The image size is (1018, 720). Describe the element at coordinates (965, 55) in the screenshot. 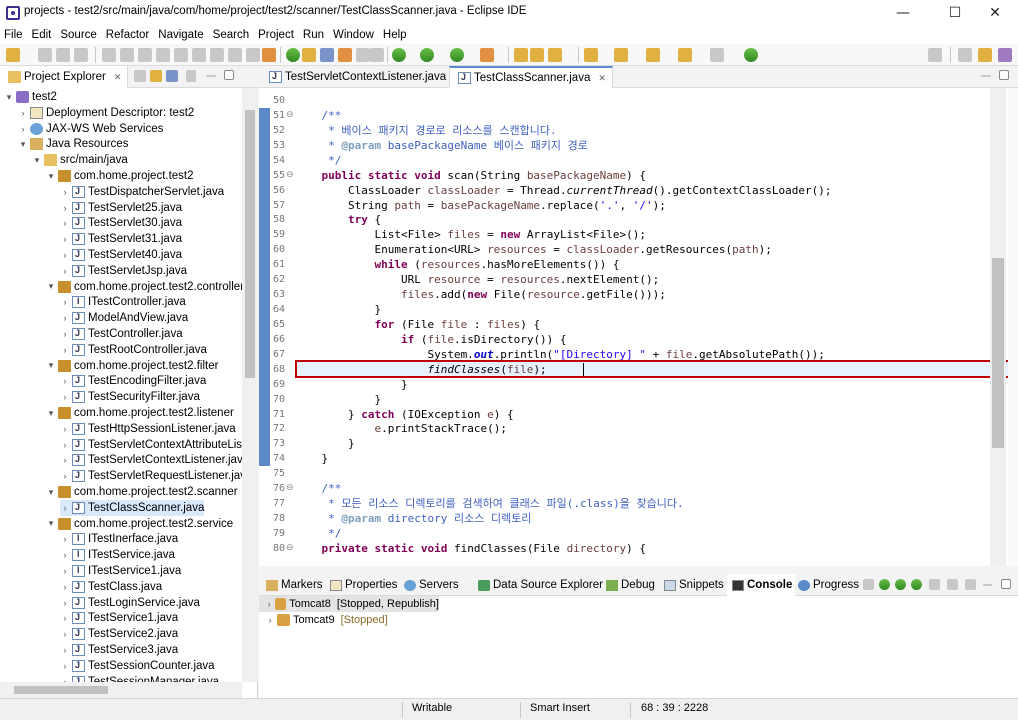

I see `open-perspective-icon` at that location.